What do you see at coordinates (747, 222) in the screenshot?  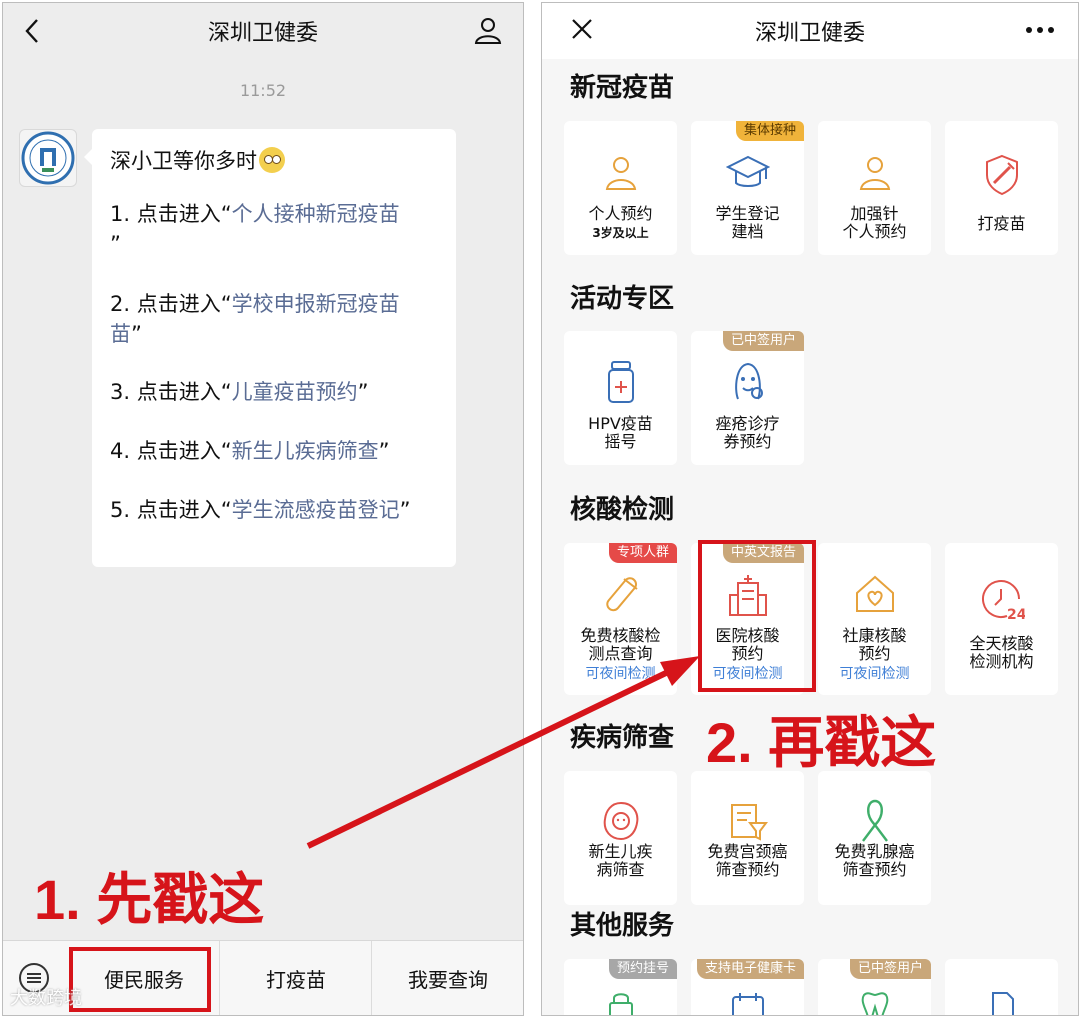 I see `card-label: 学生登记 建档` at bounding box center [747, 222].